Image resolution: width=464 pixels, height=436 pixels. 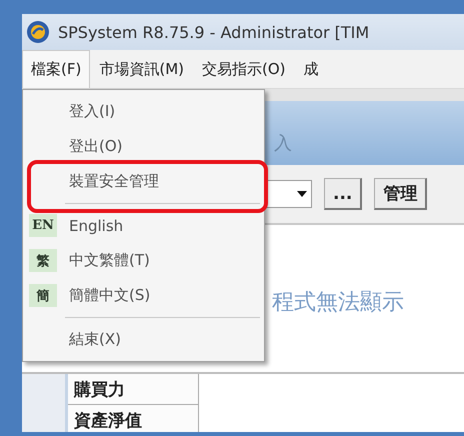 What do you see at coordinates (96, 225) in the screenshot?
I see `menu-item: English` at bounding box center [96, 225].